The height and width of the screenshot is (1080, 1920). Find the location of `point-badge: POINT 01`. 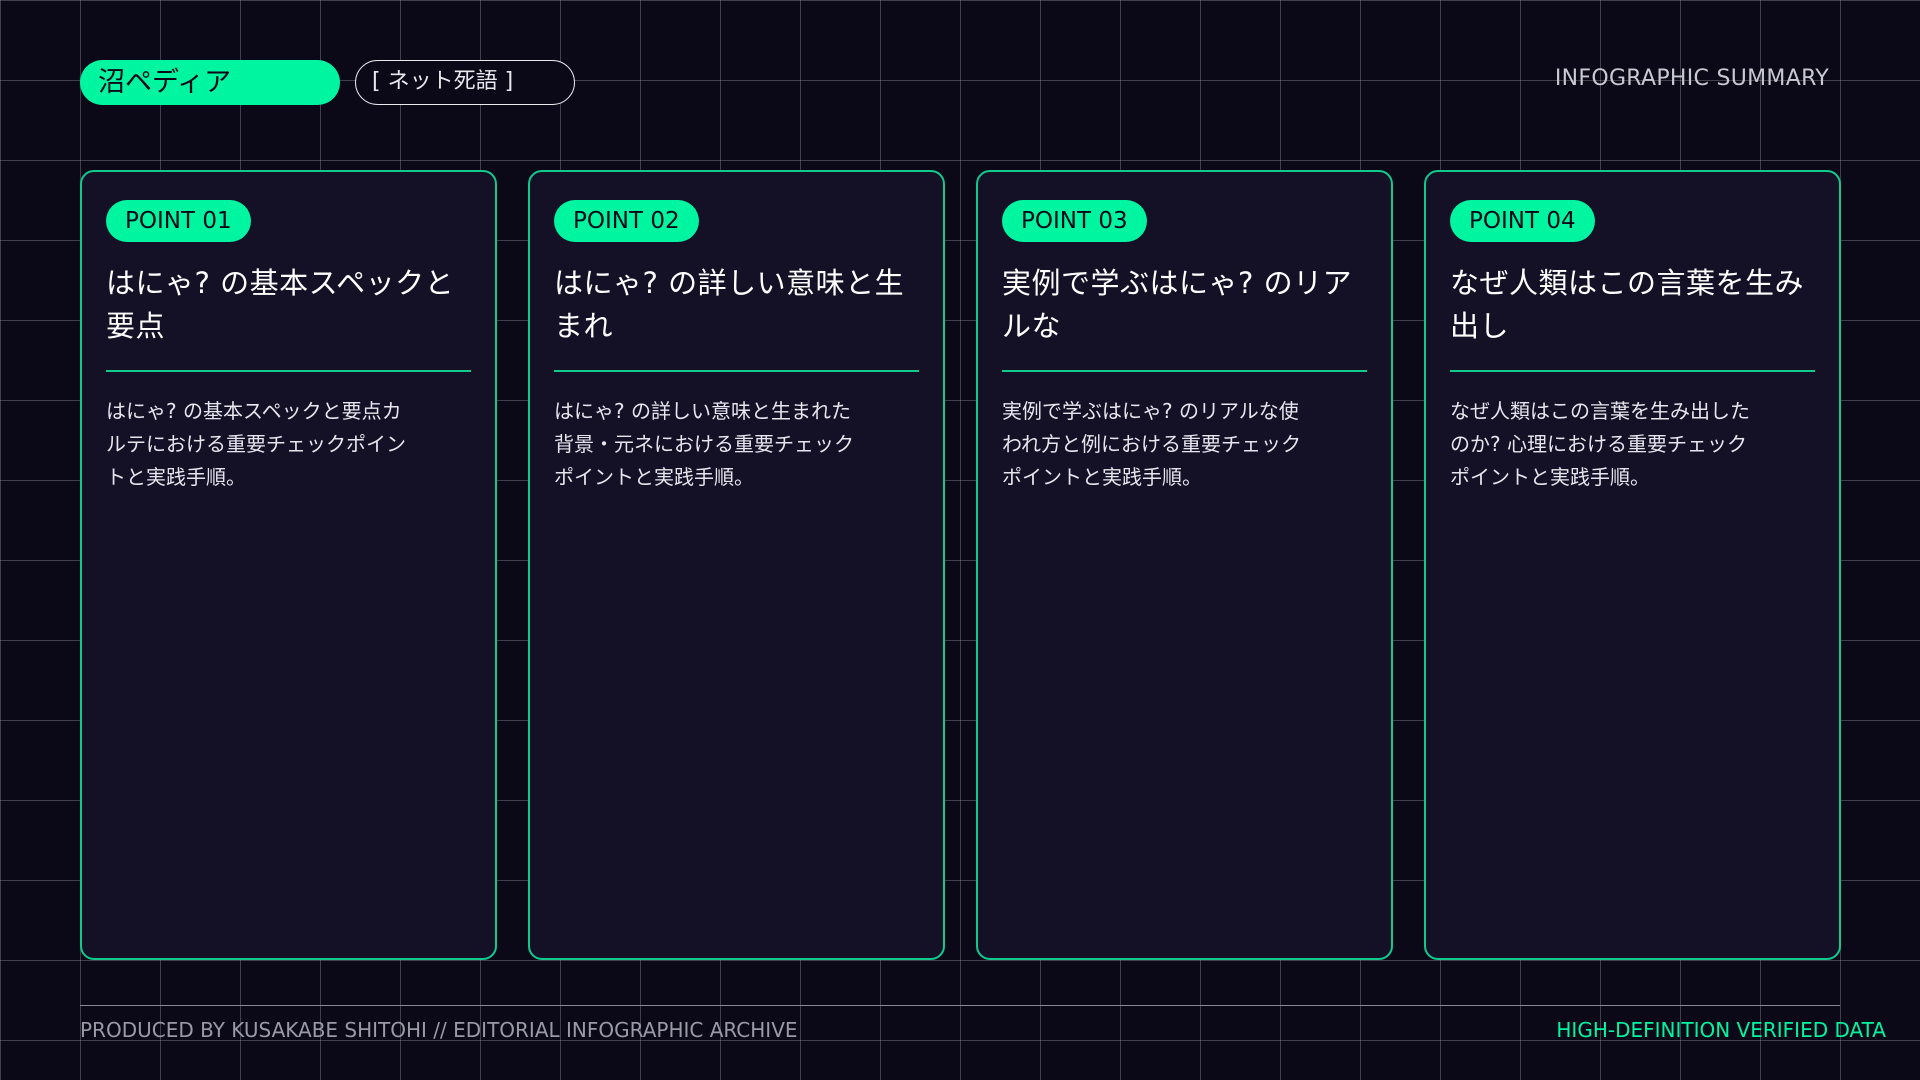

point-badge: POINT 01 is located at coordinates (178, 221).